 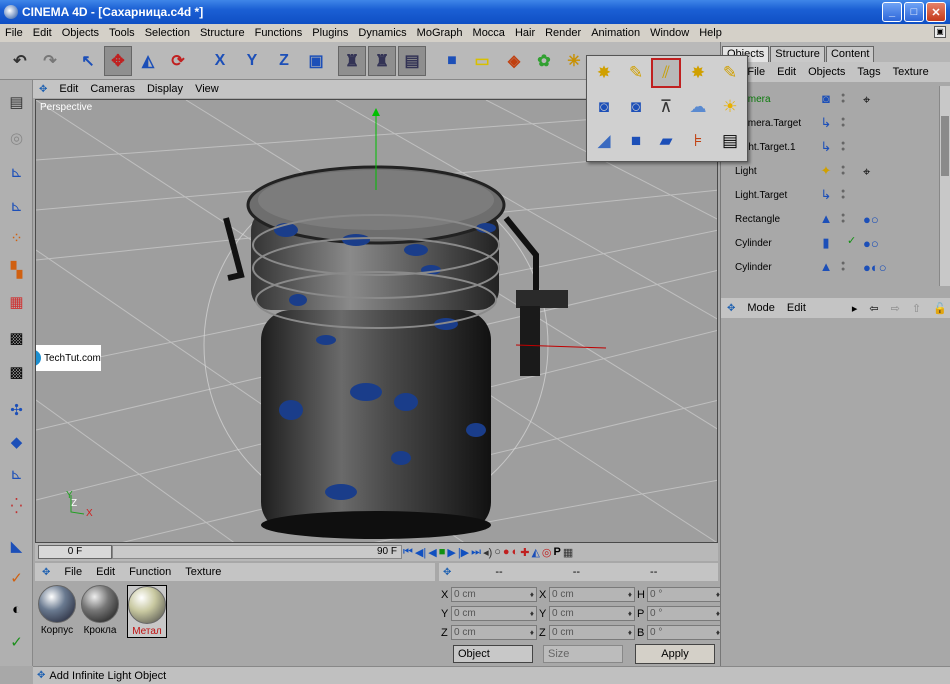 I want to click on viewport-layout-icon: ▤, so click(x=16, y=101).